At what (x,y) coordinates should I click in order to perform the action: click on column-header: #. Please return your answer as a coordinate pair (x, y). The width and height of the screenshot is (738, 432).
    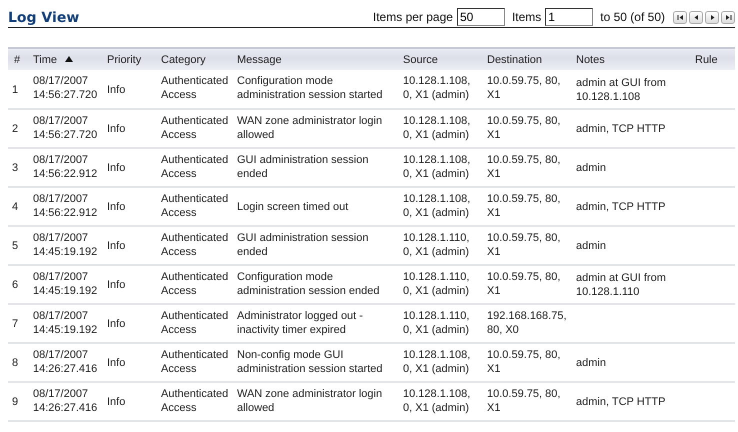
    Looking at the image, I should click on (19, 59).